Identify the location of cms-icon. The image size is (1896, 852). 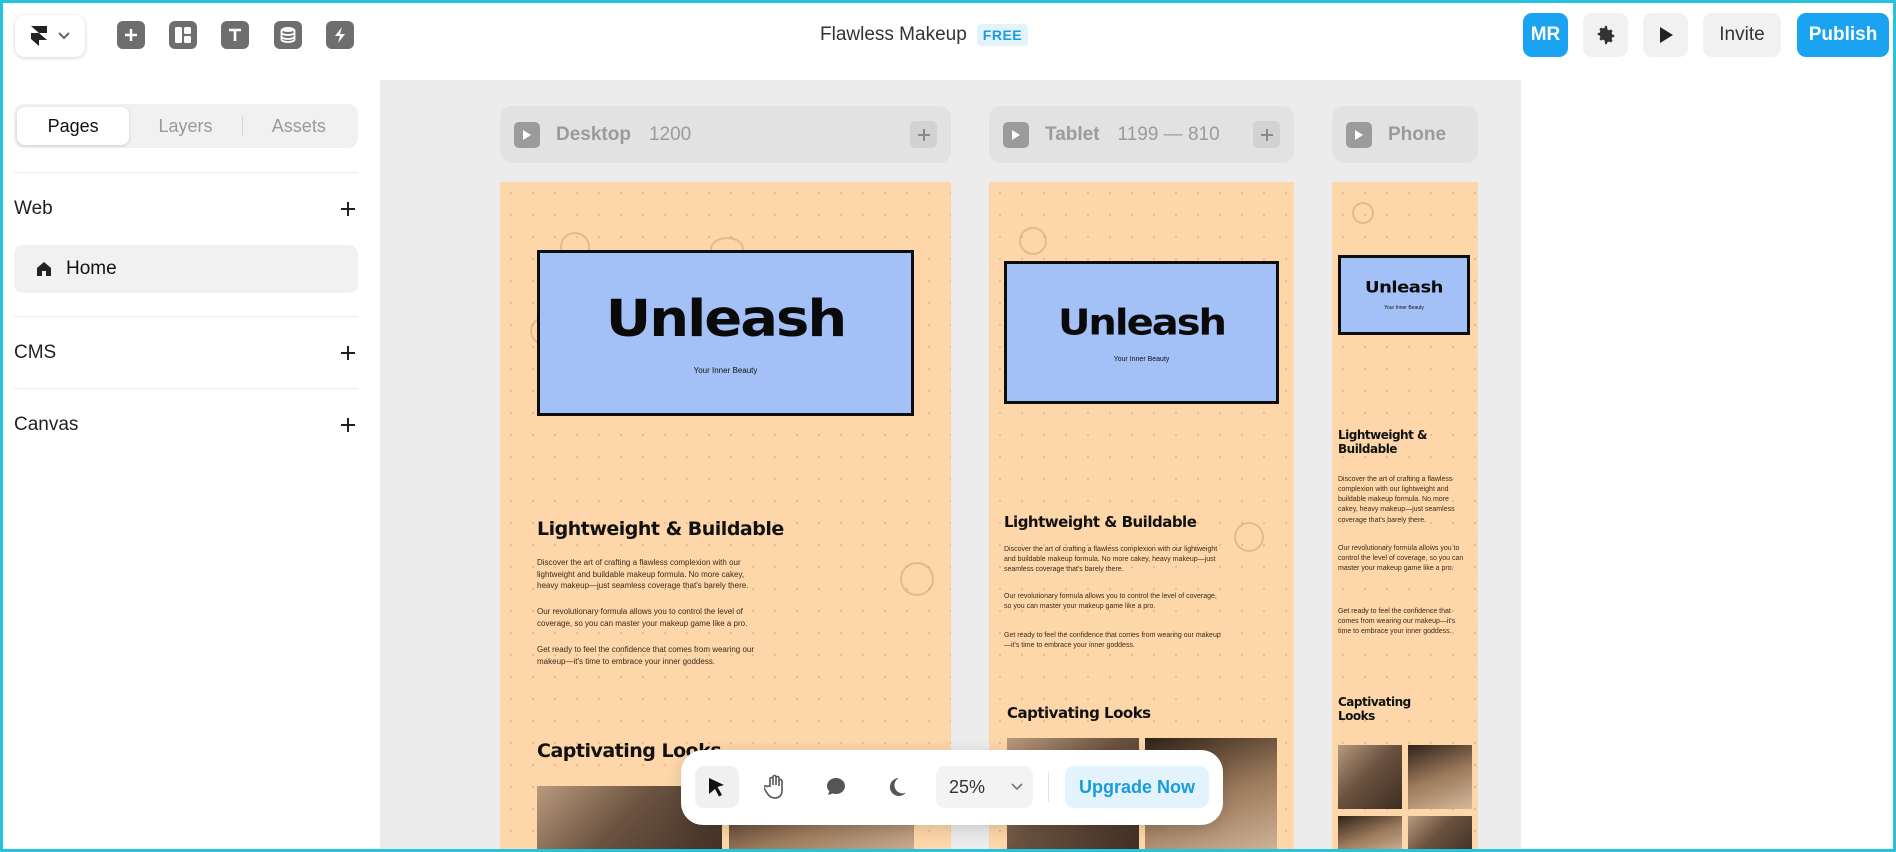
(288, 35).